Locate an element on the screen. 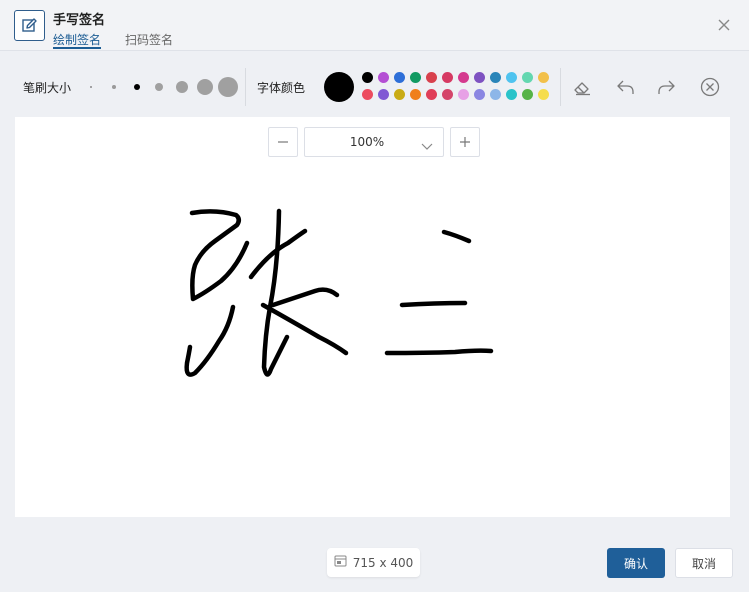 This screenshot has width=749, height=592. signature-drawing is located at coordinates (339, 292).